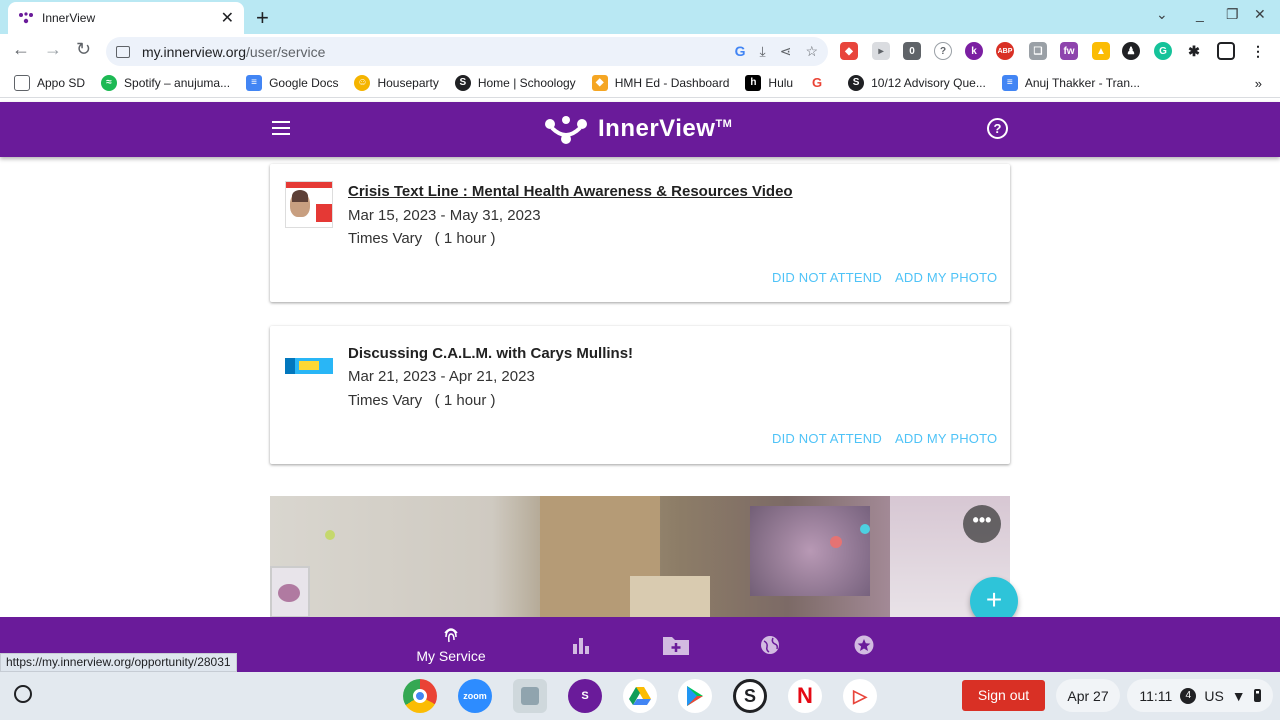 Image resolution: width=1280 pixels, height=720 pixels. What do you see at coordinates (1005, 51) in the screenshot?
I see `adblock-icon: ABP` at bounding box center [1005, 51].